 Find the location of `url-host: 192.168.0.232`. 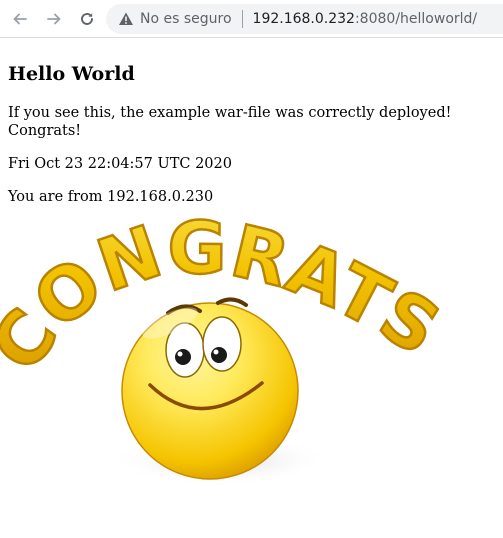

url-host: 192.168.0.232 is located at coordinates (304, 19).